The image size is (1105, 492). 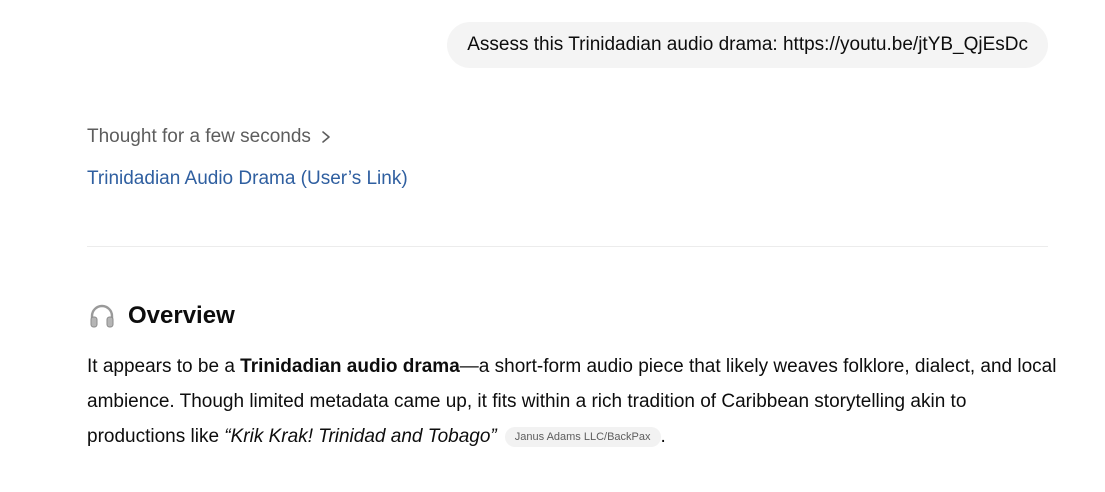 I want to click on bold-phrase: Trinidadian audio drama, so click(x=350, y=366).